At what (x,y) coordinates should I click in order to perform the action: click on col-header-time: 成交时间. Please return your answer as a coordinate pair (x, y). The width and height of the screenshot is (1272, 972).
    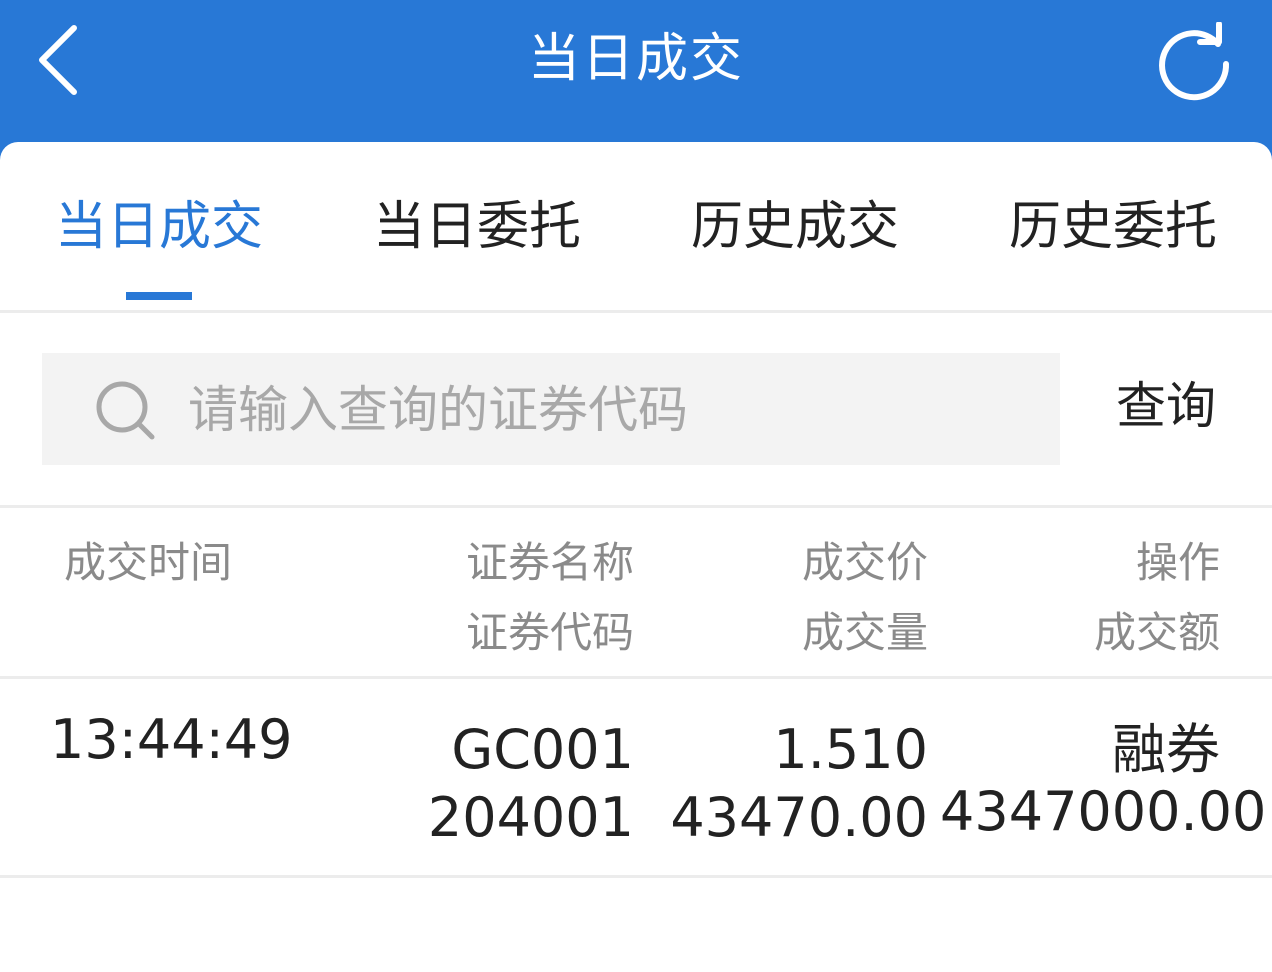
    Looking at the image, I should click on (148, 562).